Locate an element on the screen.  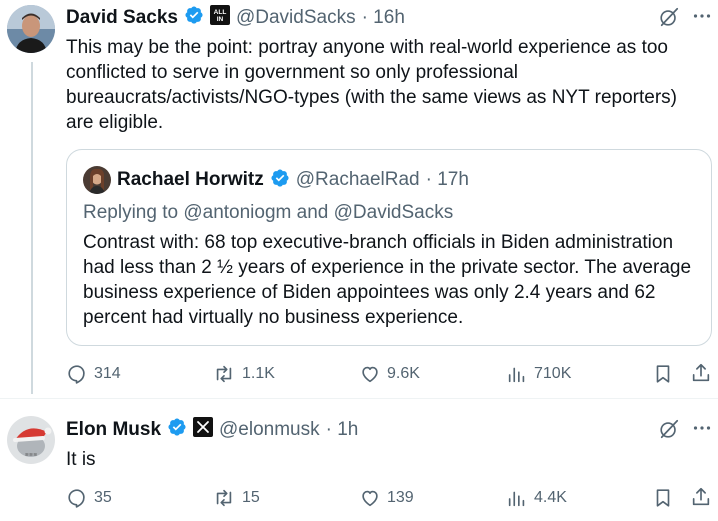
author-handle: @DavidSacks is located at coordinates (296, 18).